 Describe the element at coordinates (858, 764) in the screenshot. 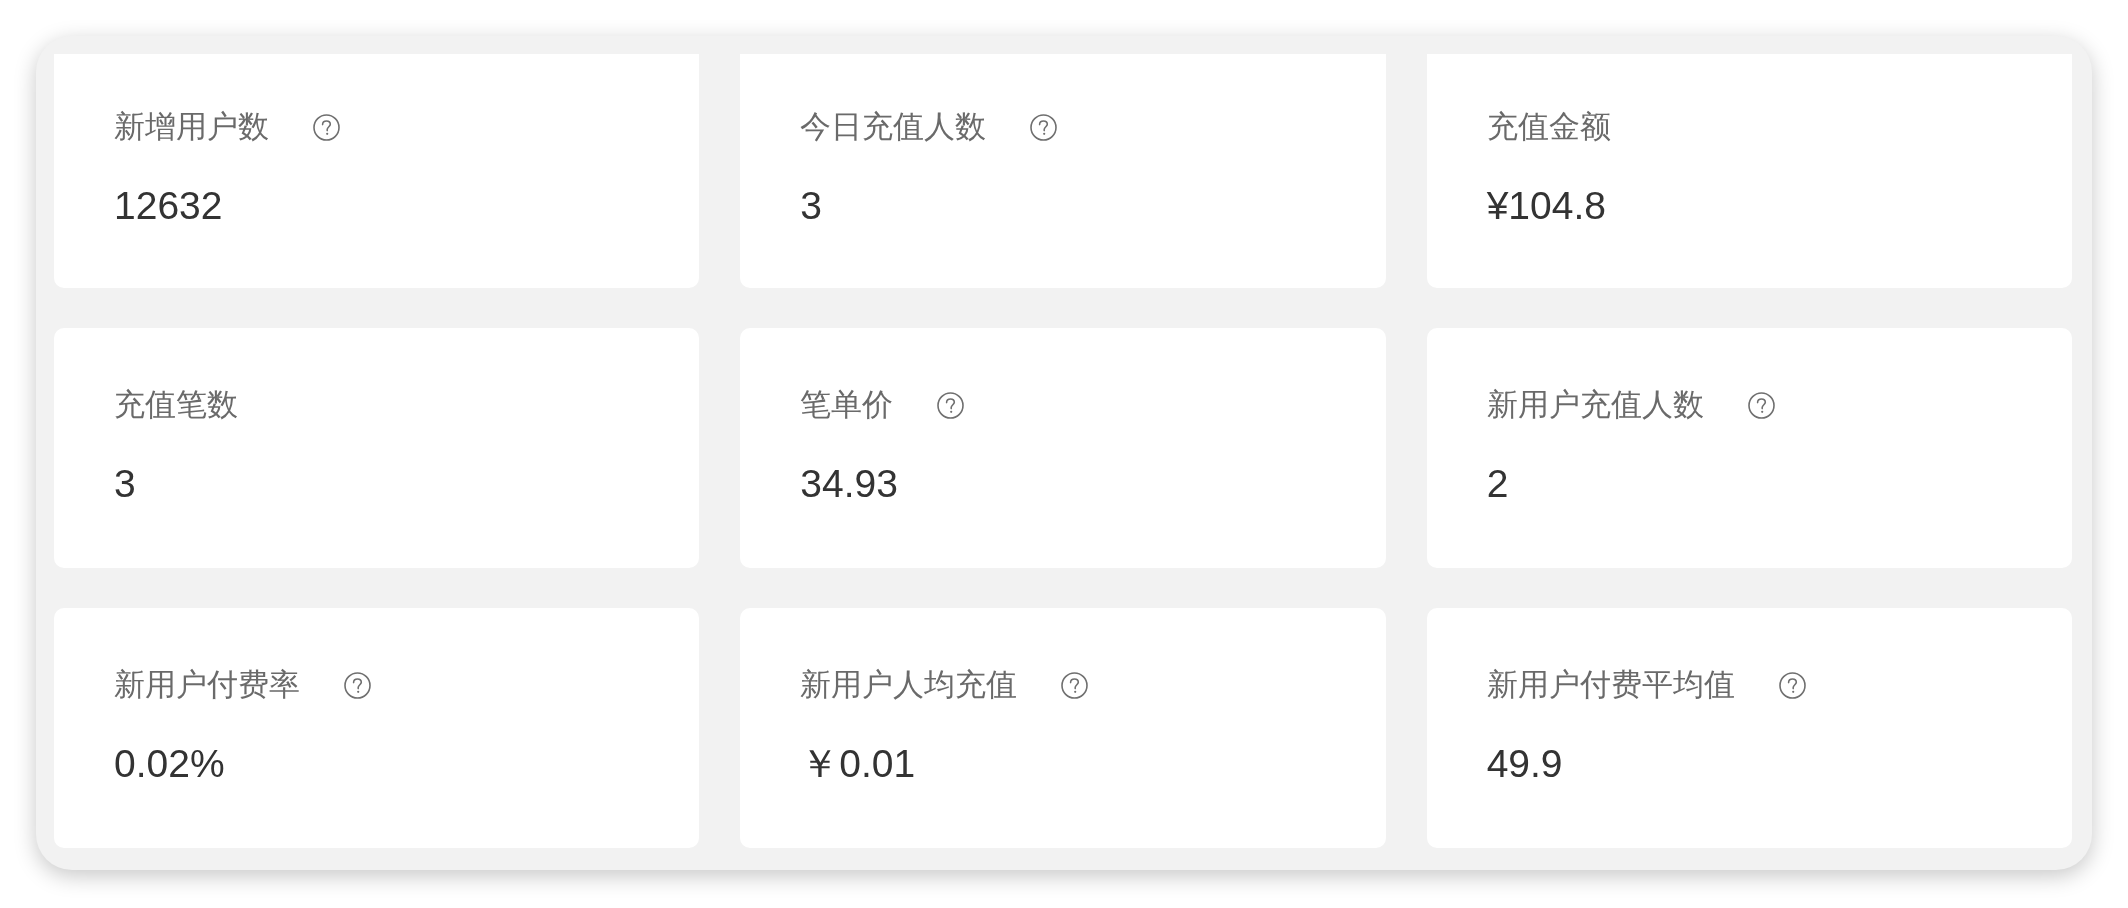

I see `stat-value: ￥0.01` at that location.